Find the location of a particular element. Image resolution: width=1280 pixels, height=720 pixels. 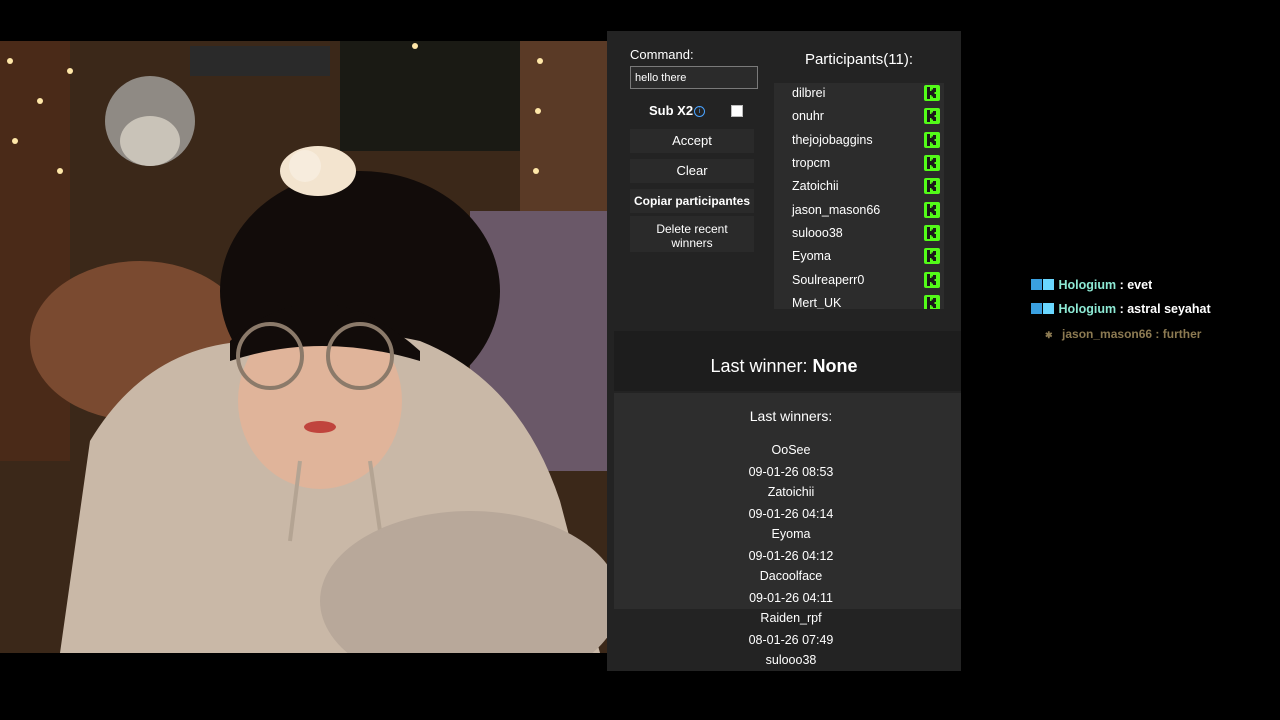

participant-row: onuhr is located at coordinates (859, 117).